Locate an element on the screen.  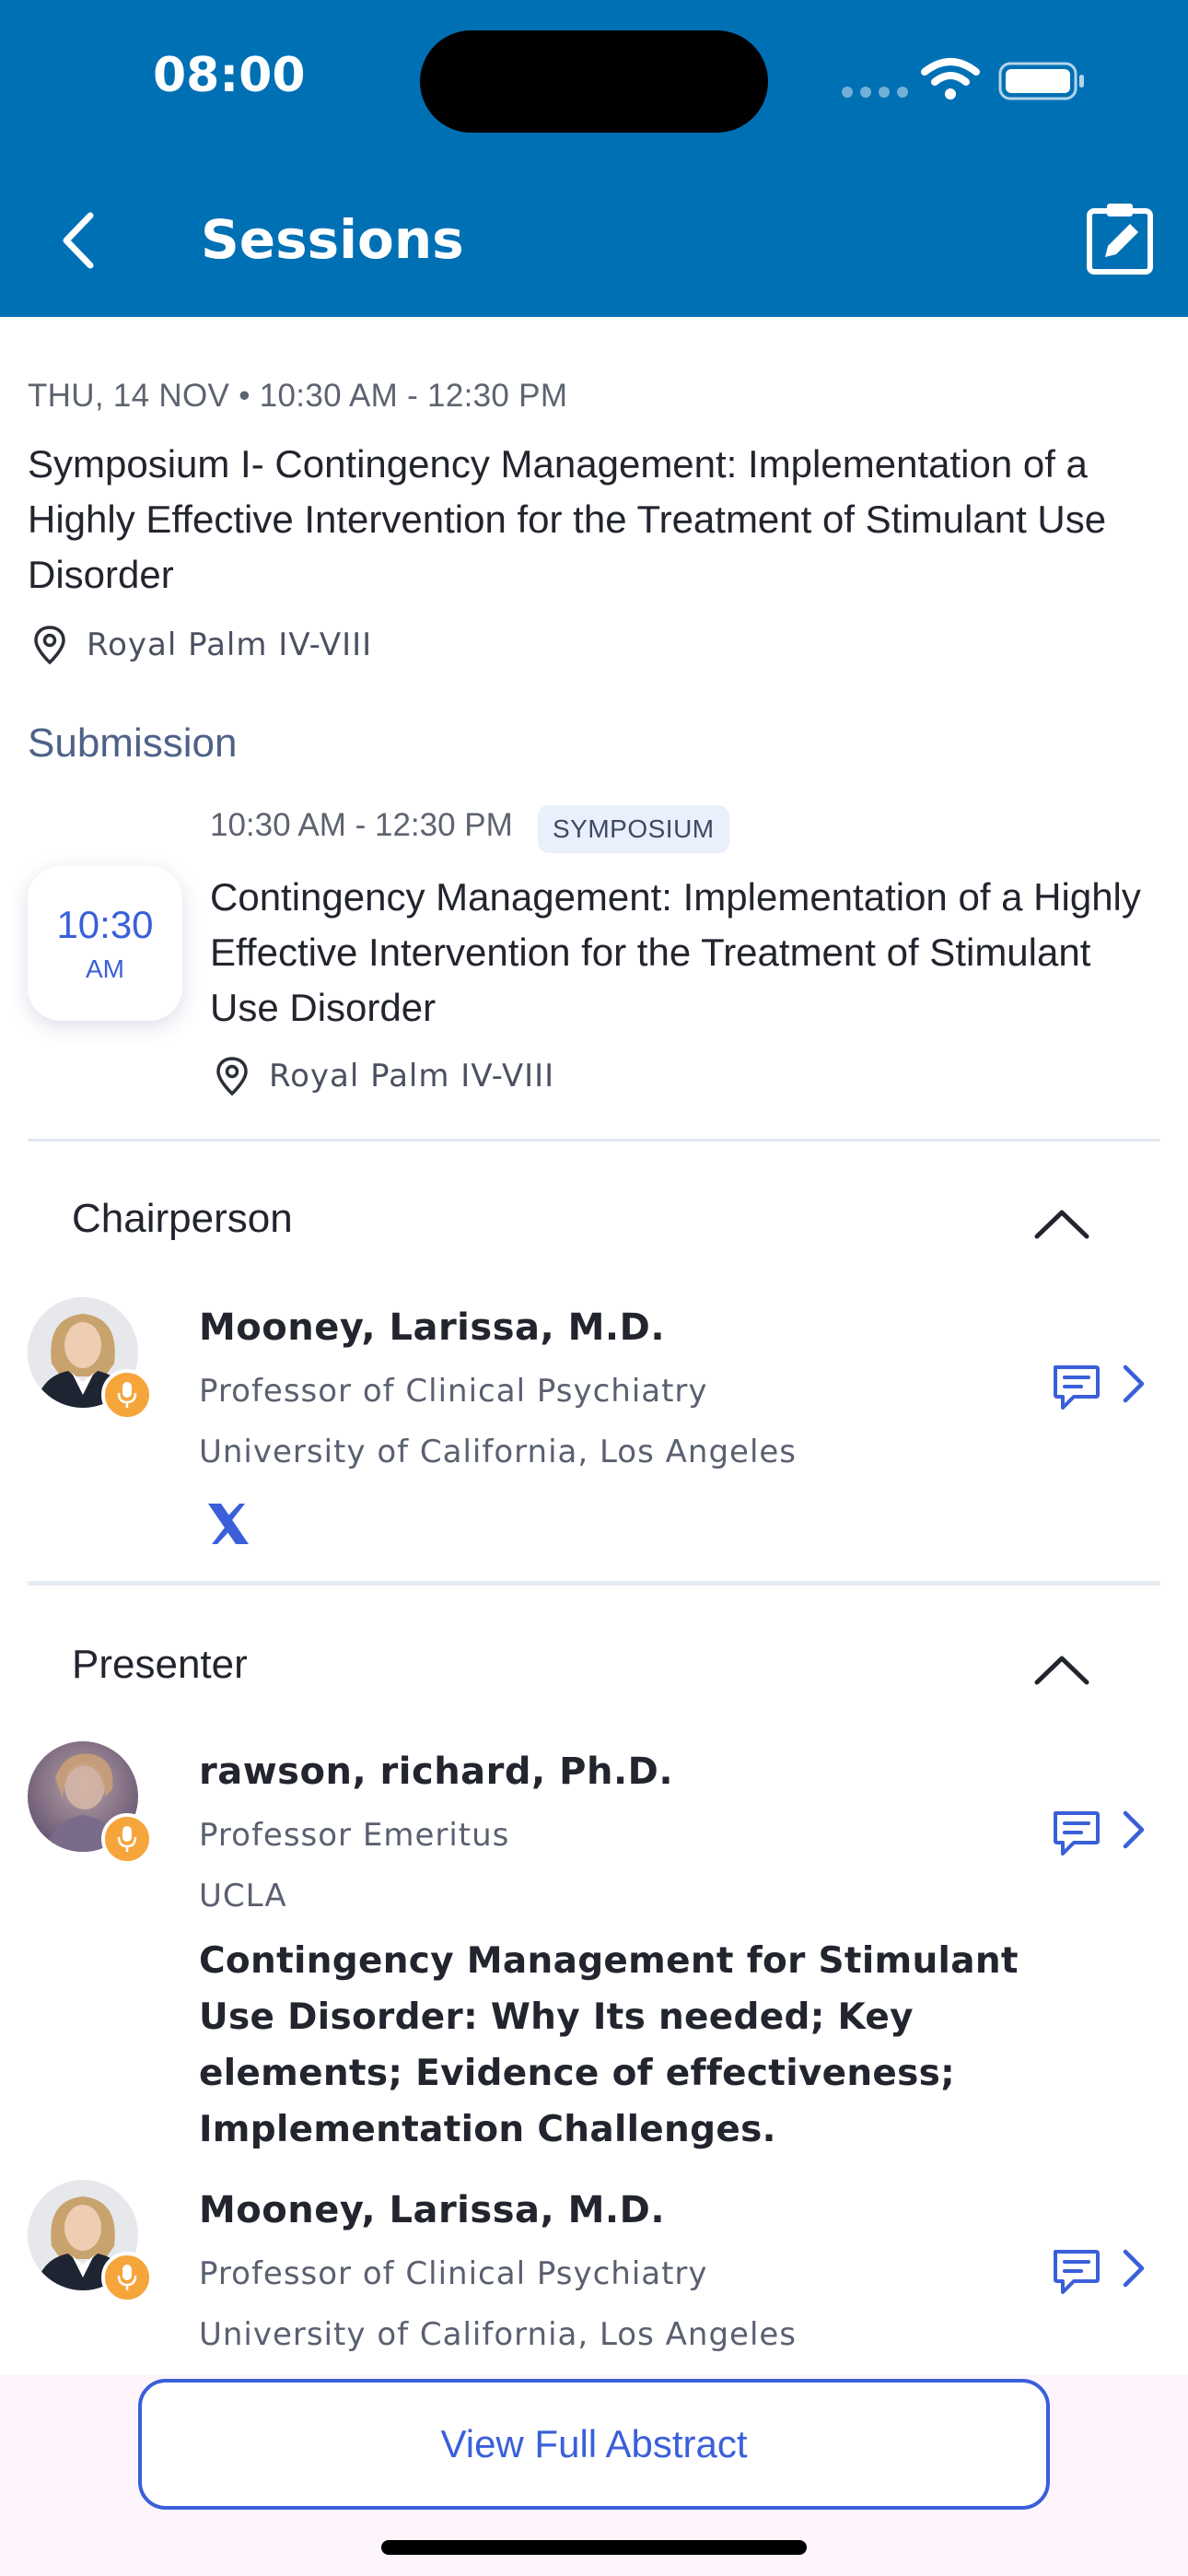
submission-location: Royal Palm IV-VIII is located at coordinates (384, 1076).